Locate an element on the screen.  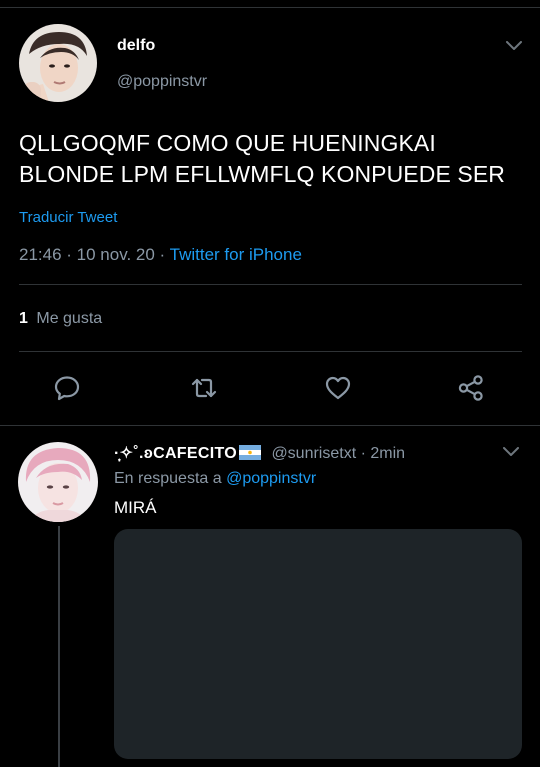
share-button is located at coordinates (471, 388).